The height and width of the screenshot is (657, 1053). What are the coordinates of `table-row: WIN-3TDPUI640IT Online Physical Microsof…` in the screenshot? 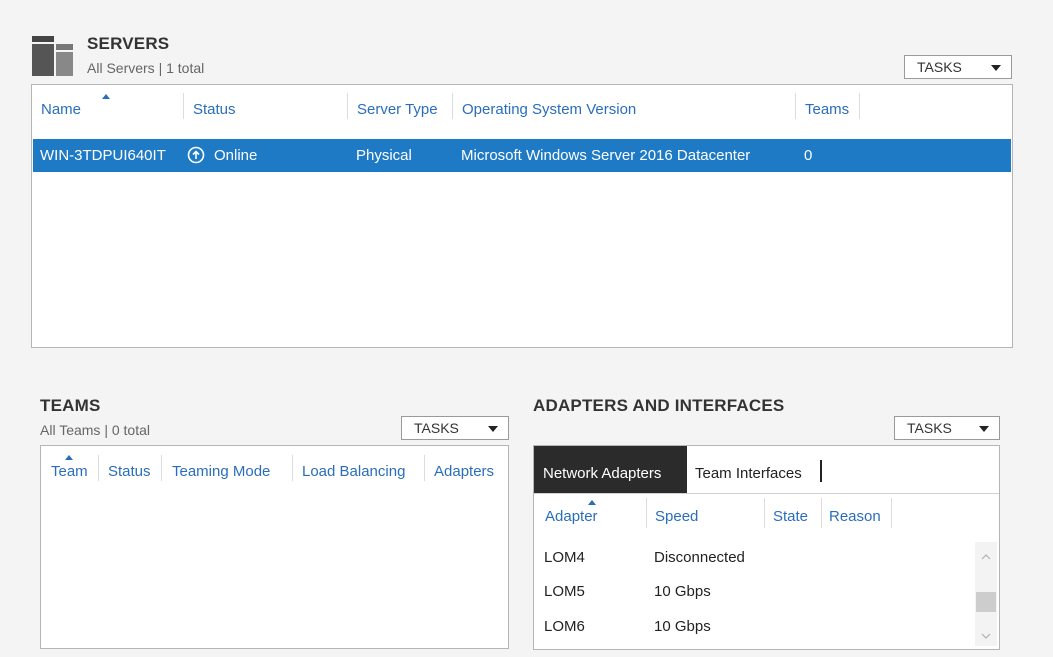 It's located at (522, 155).